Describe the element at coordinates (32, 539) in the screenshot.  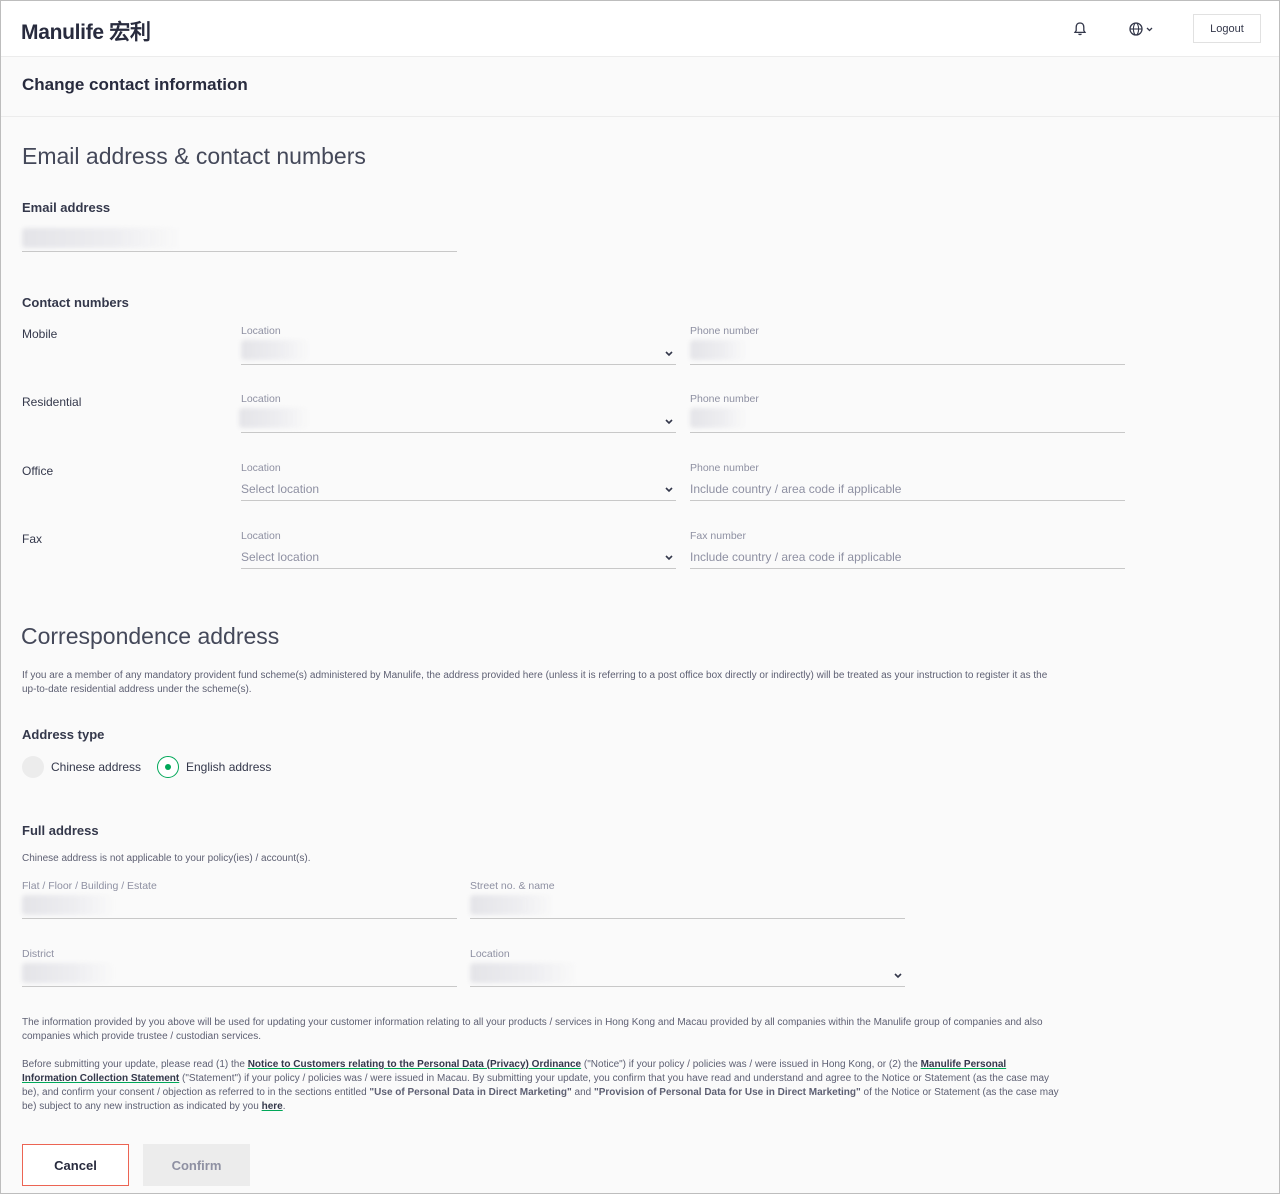
I see `row-label-fax: Fax` at that location.